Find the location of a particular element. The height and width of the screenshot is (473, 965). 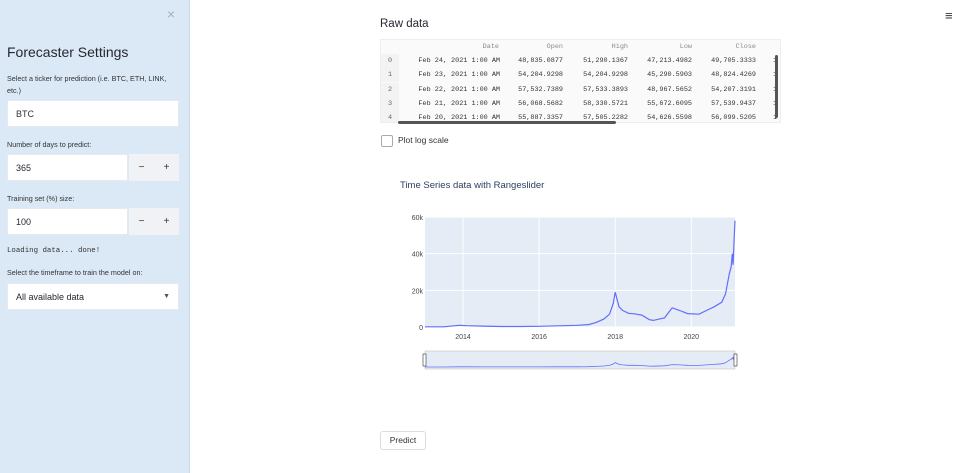

cell-open: 54,204.9298 is located at coordinates (540, 75).